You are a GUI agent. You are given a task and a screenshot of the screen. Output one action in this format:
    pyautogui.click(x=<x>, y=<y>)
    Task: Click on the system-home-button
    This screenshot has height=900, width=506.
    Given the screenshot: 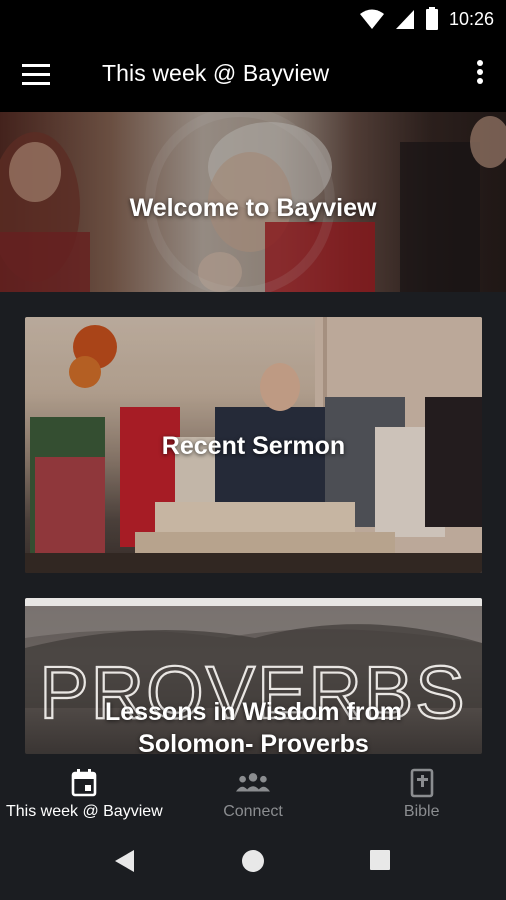 What is the action you would take?
    pyautogui.click(x=255, y=863)
    